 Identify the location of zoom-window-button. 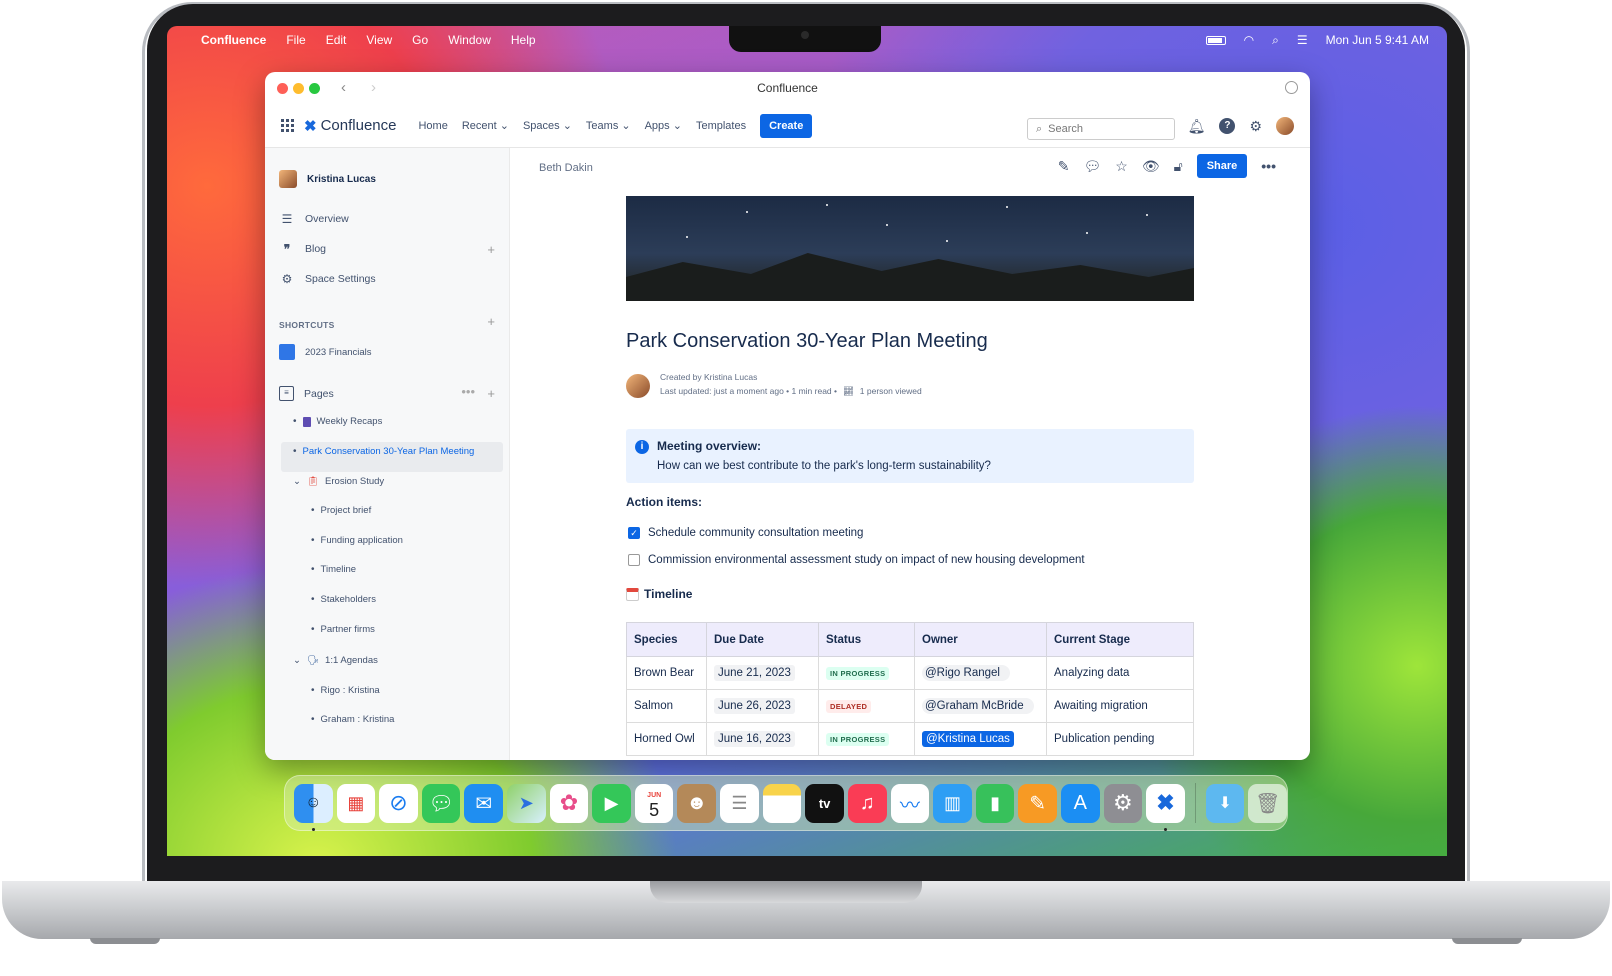
(314, 88).